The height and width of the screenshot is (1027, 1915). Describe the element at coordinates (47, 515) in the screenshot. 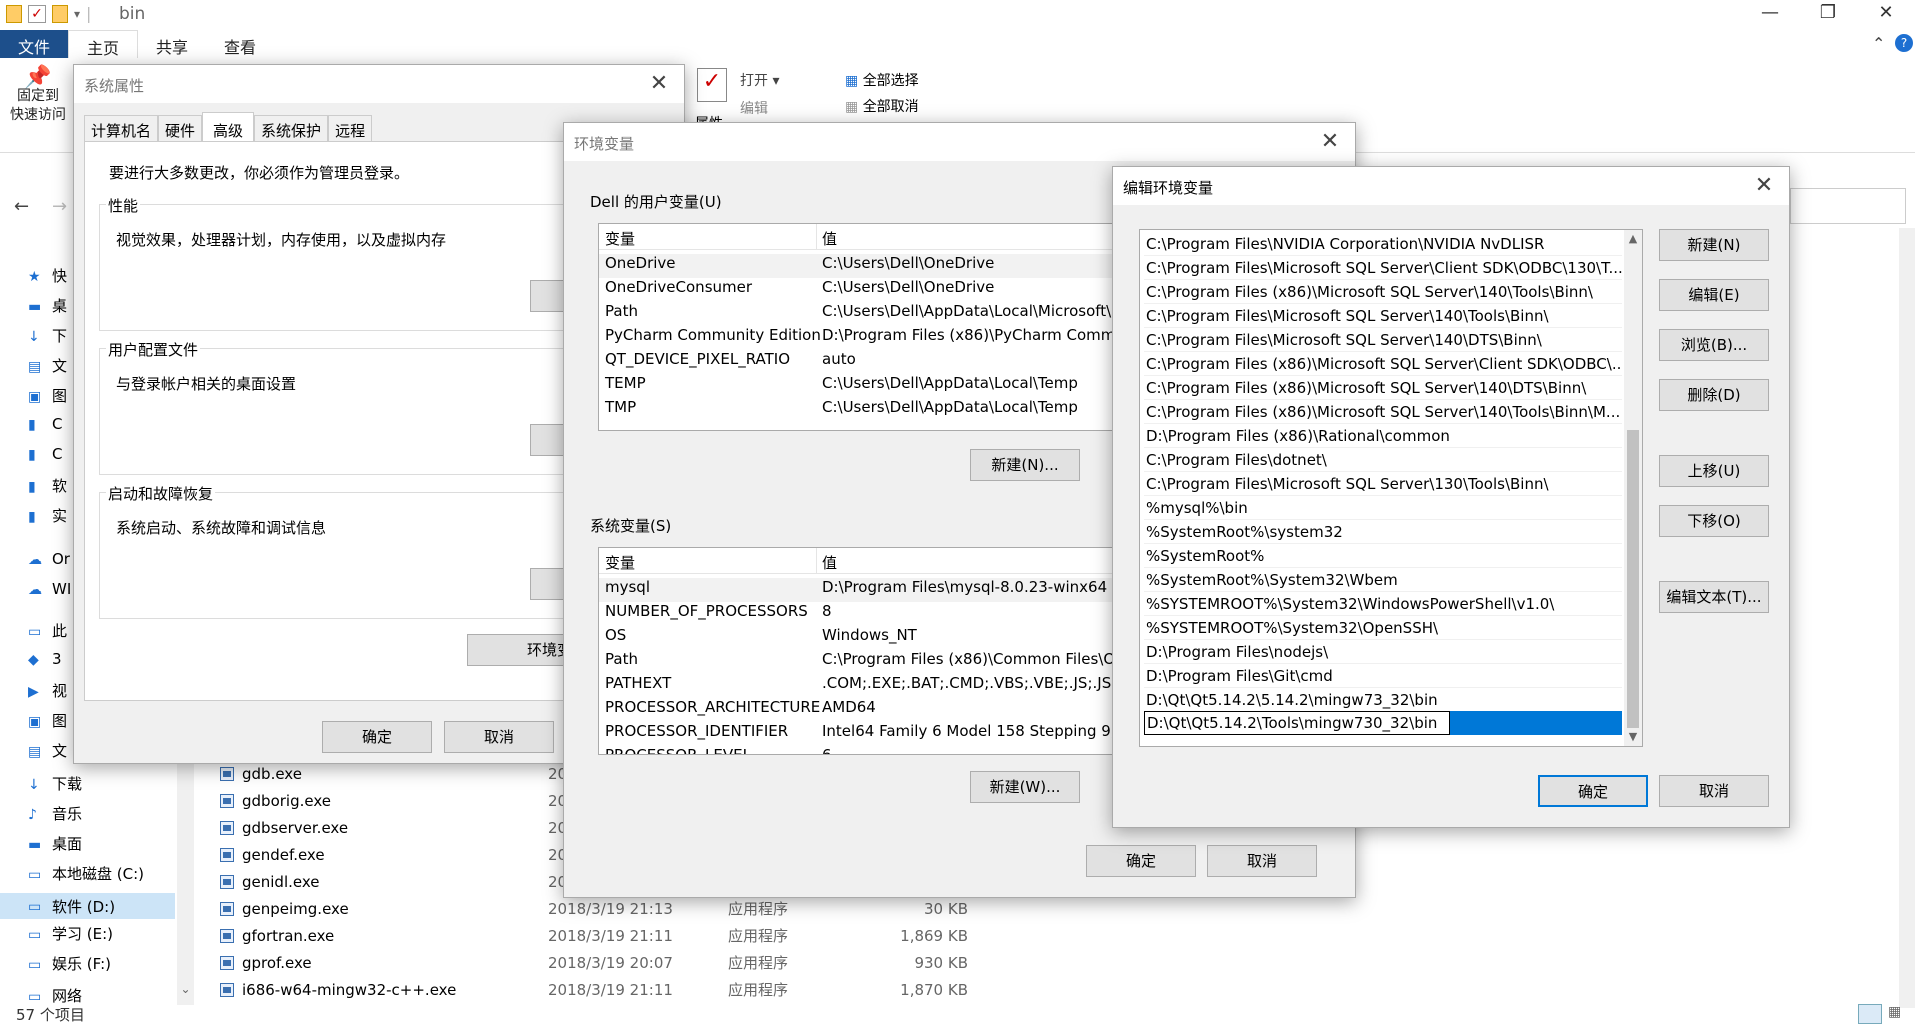

I see `nav-item: ▮ 实` at that location.